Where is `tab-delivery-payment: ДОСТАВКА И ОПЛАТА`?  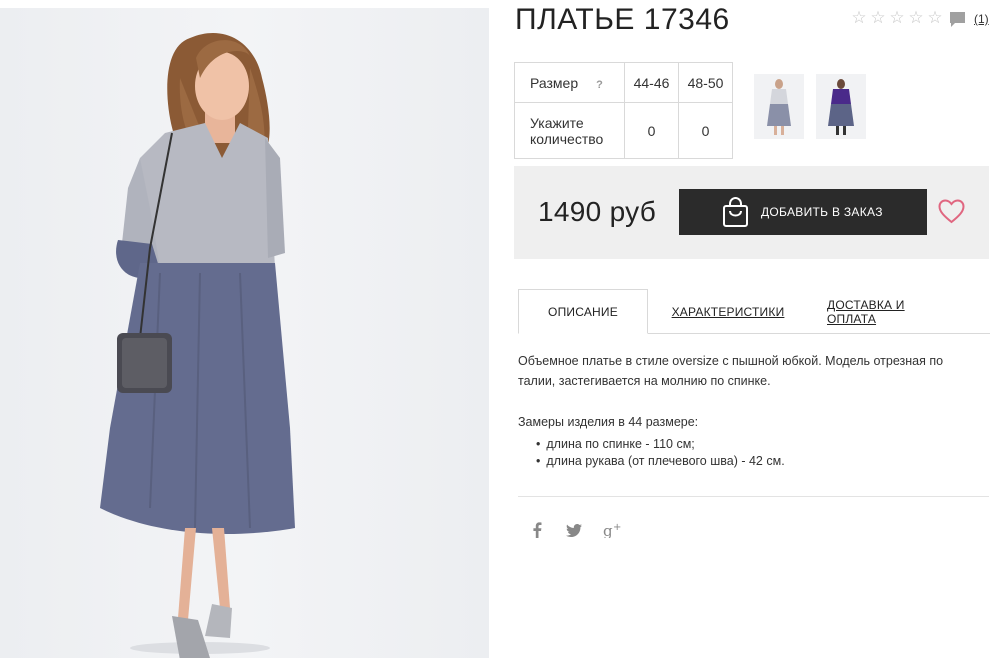
tab-delivery-payment: ДОСТАВКА И ОПЛАТА is located at coordinates (892, 311).